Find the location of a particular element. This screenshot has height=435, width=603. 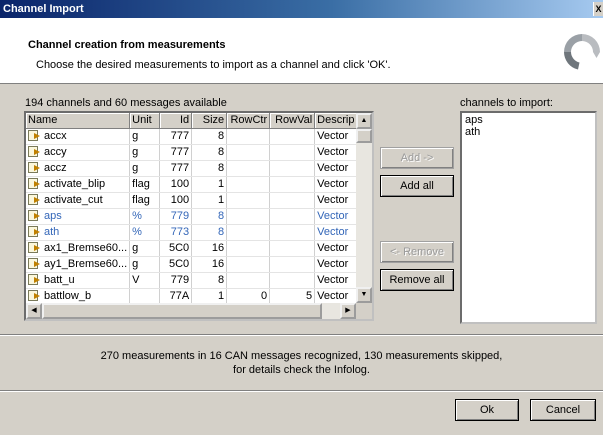

scroll-left-arrow-icon: ◀ is located at coordinates (34, 311).